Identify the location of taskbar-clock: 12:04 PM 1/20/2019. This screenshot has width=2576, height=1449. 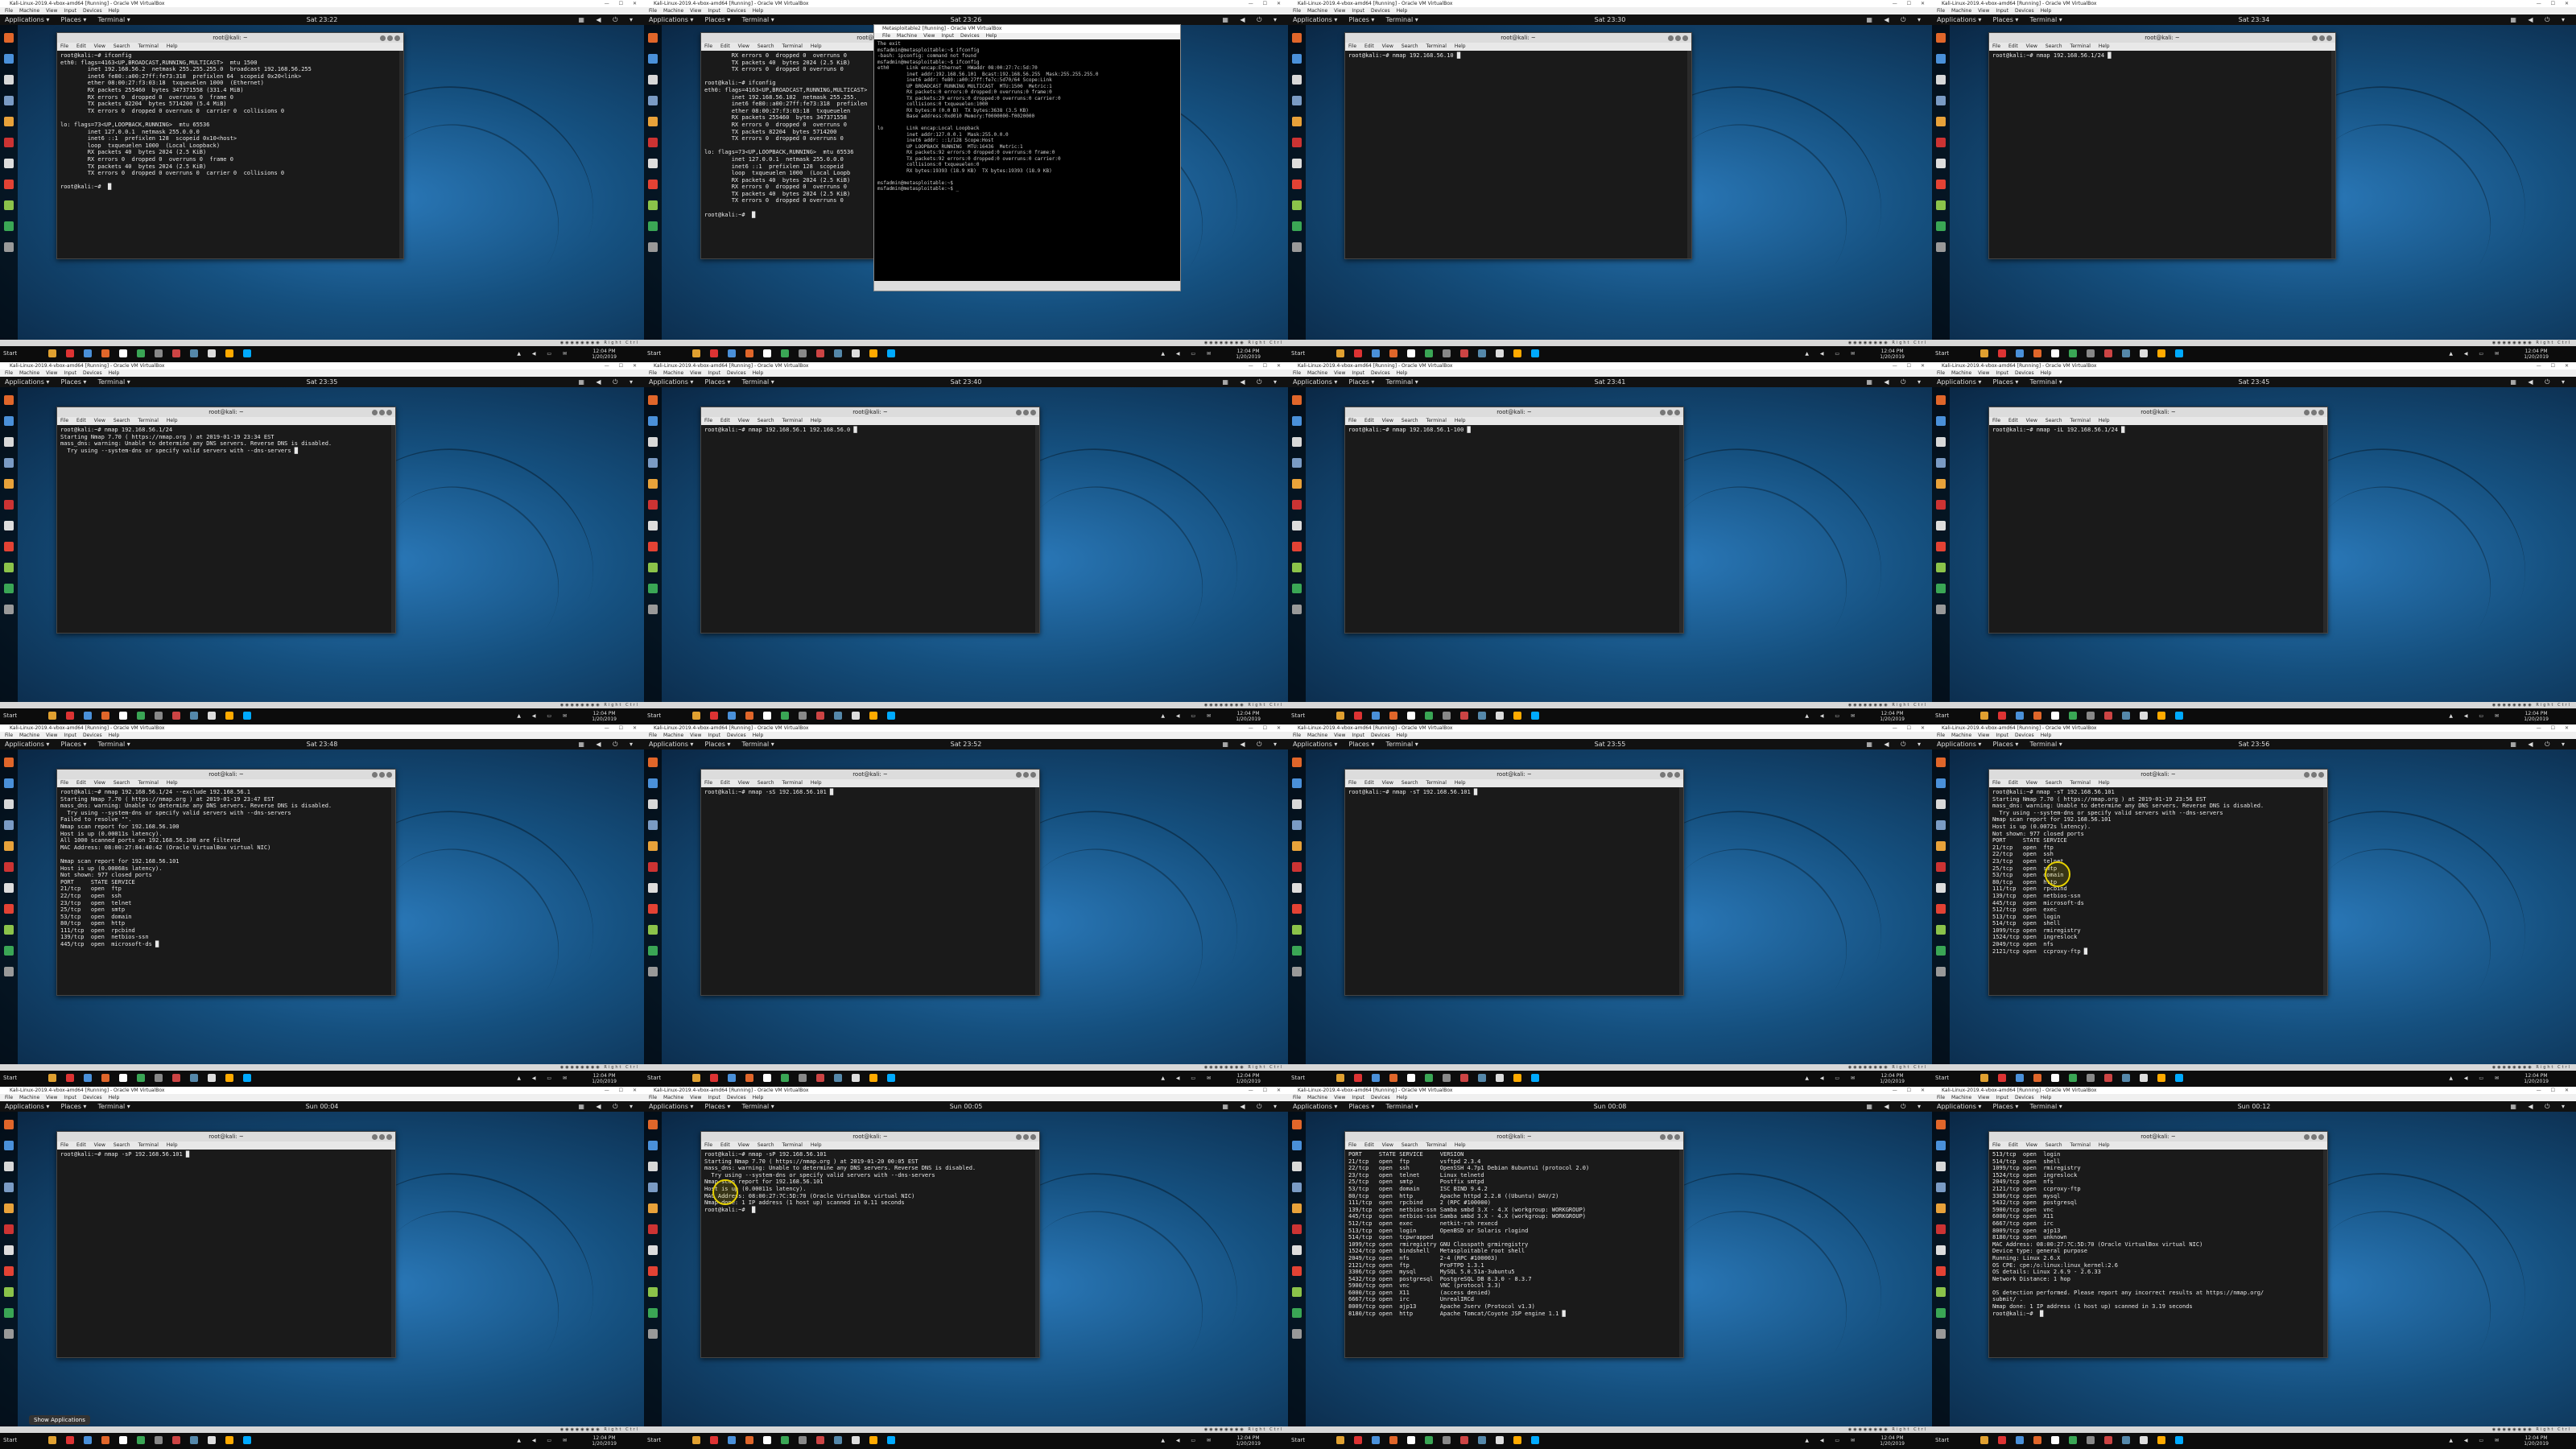
(2536, 1078).